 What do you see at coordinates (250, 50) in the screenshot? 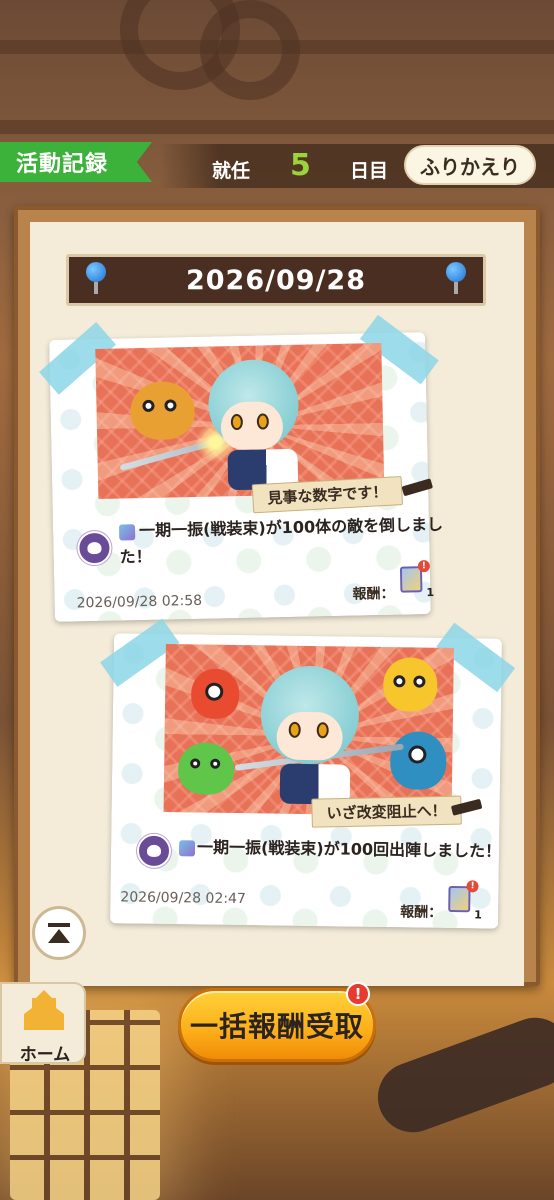
I see `reel-decoration` at bounding box center [250, 50].